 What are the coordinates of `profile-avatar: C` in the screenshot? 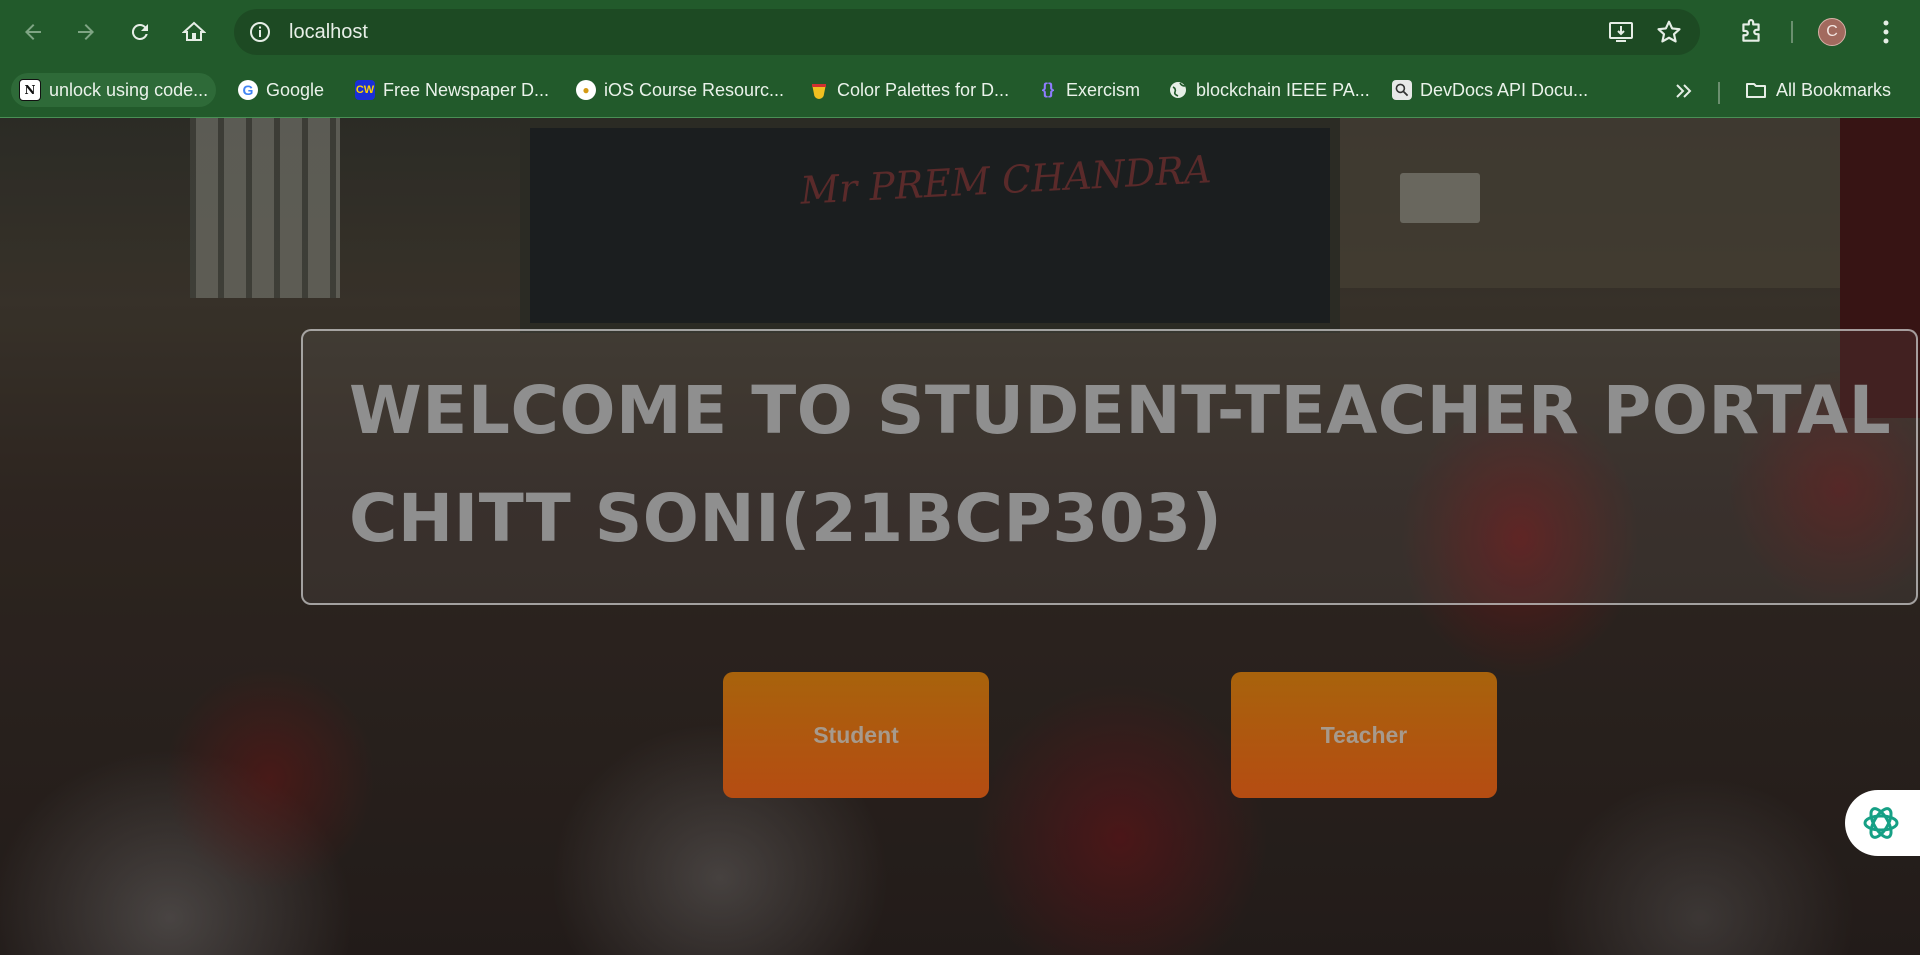 It's located at (1832, 32).